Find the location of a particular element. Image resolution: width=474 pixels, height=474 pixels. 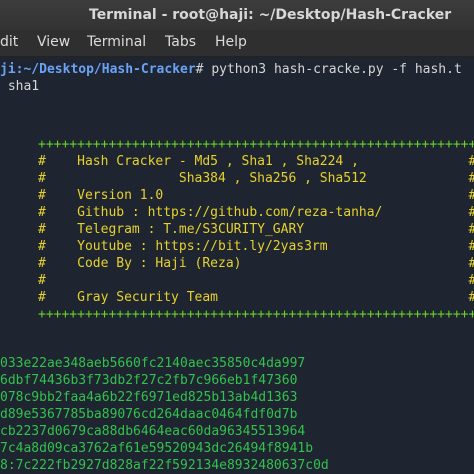

menu-terminal: Terminal is located at coordinates (116, 42).